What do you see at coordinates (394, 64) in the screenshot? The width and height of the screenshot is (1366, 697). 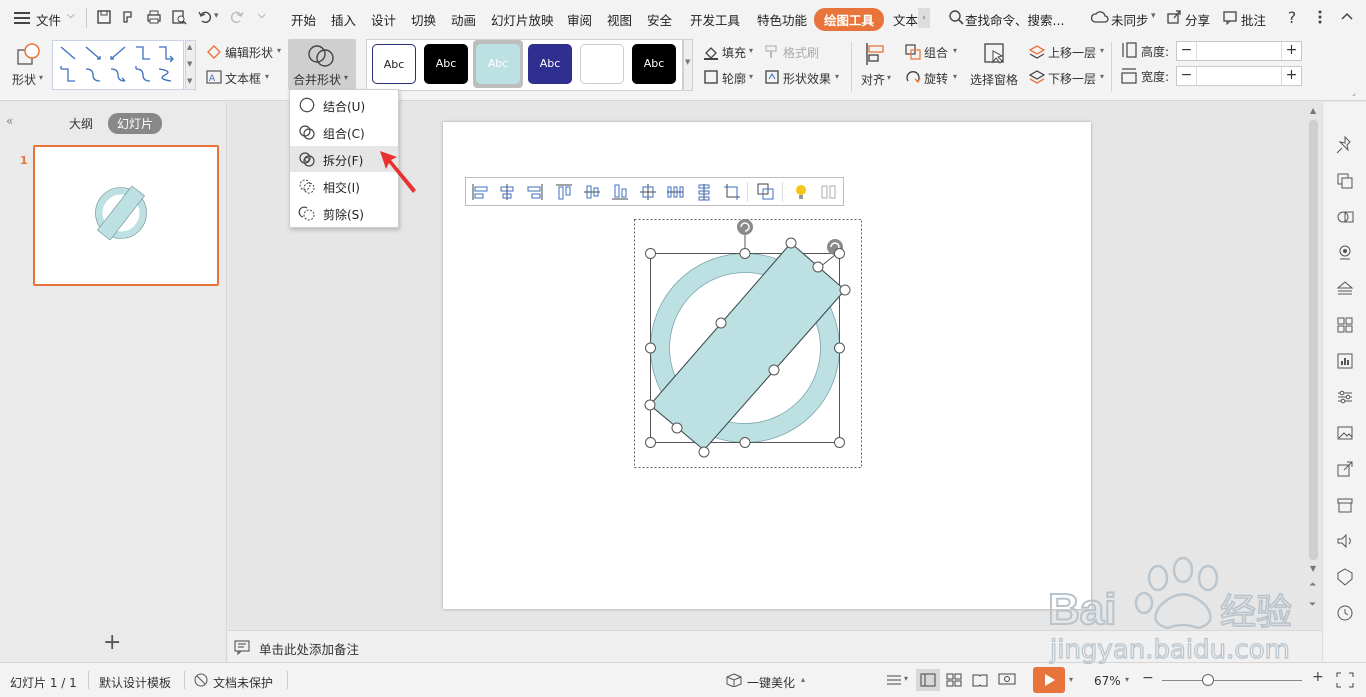 I see `style-box-outline: Abc` at bounding box center [394, 64].